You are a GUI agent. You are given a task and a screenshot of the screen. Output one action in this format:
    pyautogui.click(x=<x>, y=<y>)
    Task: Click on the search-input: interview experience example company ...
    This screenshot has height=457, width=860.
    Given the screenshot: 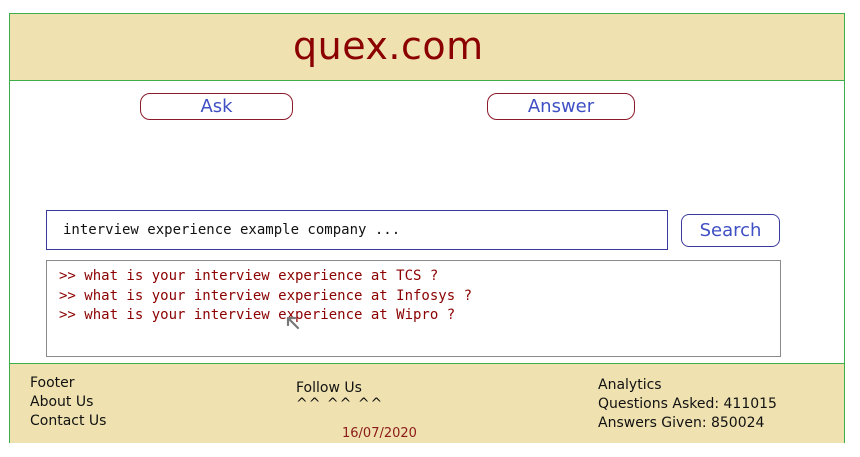 What is the action you would take?
    pyautogui.click(x=357, y=230)
    